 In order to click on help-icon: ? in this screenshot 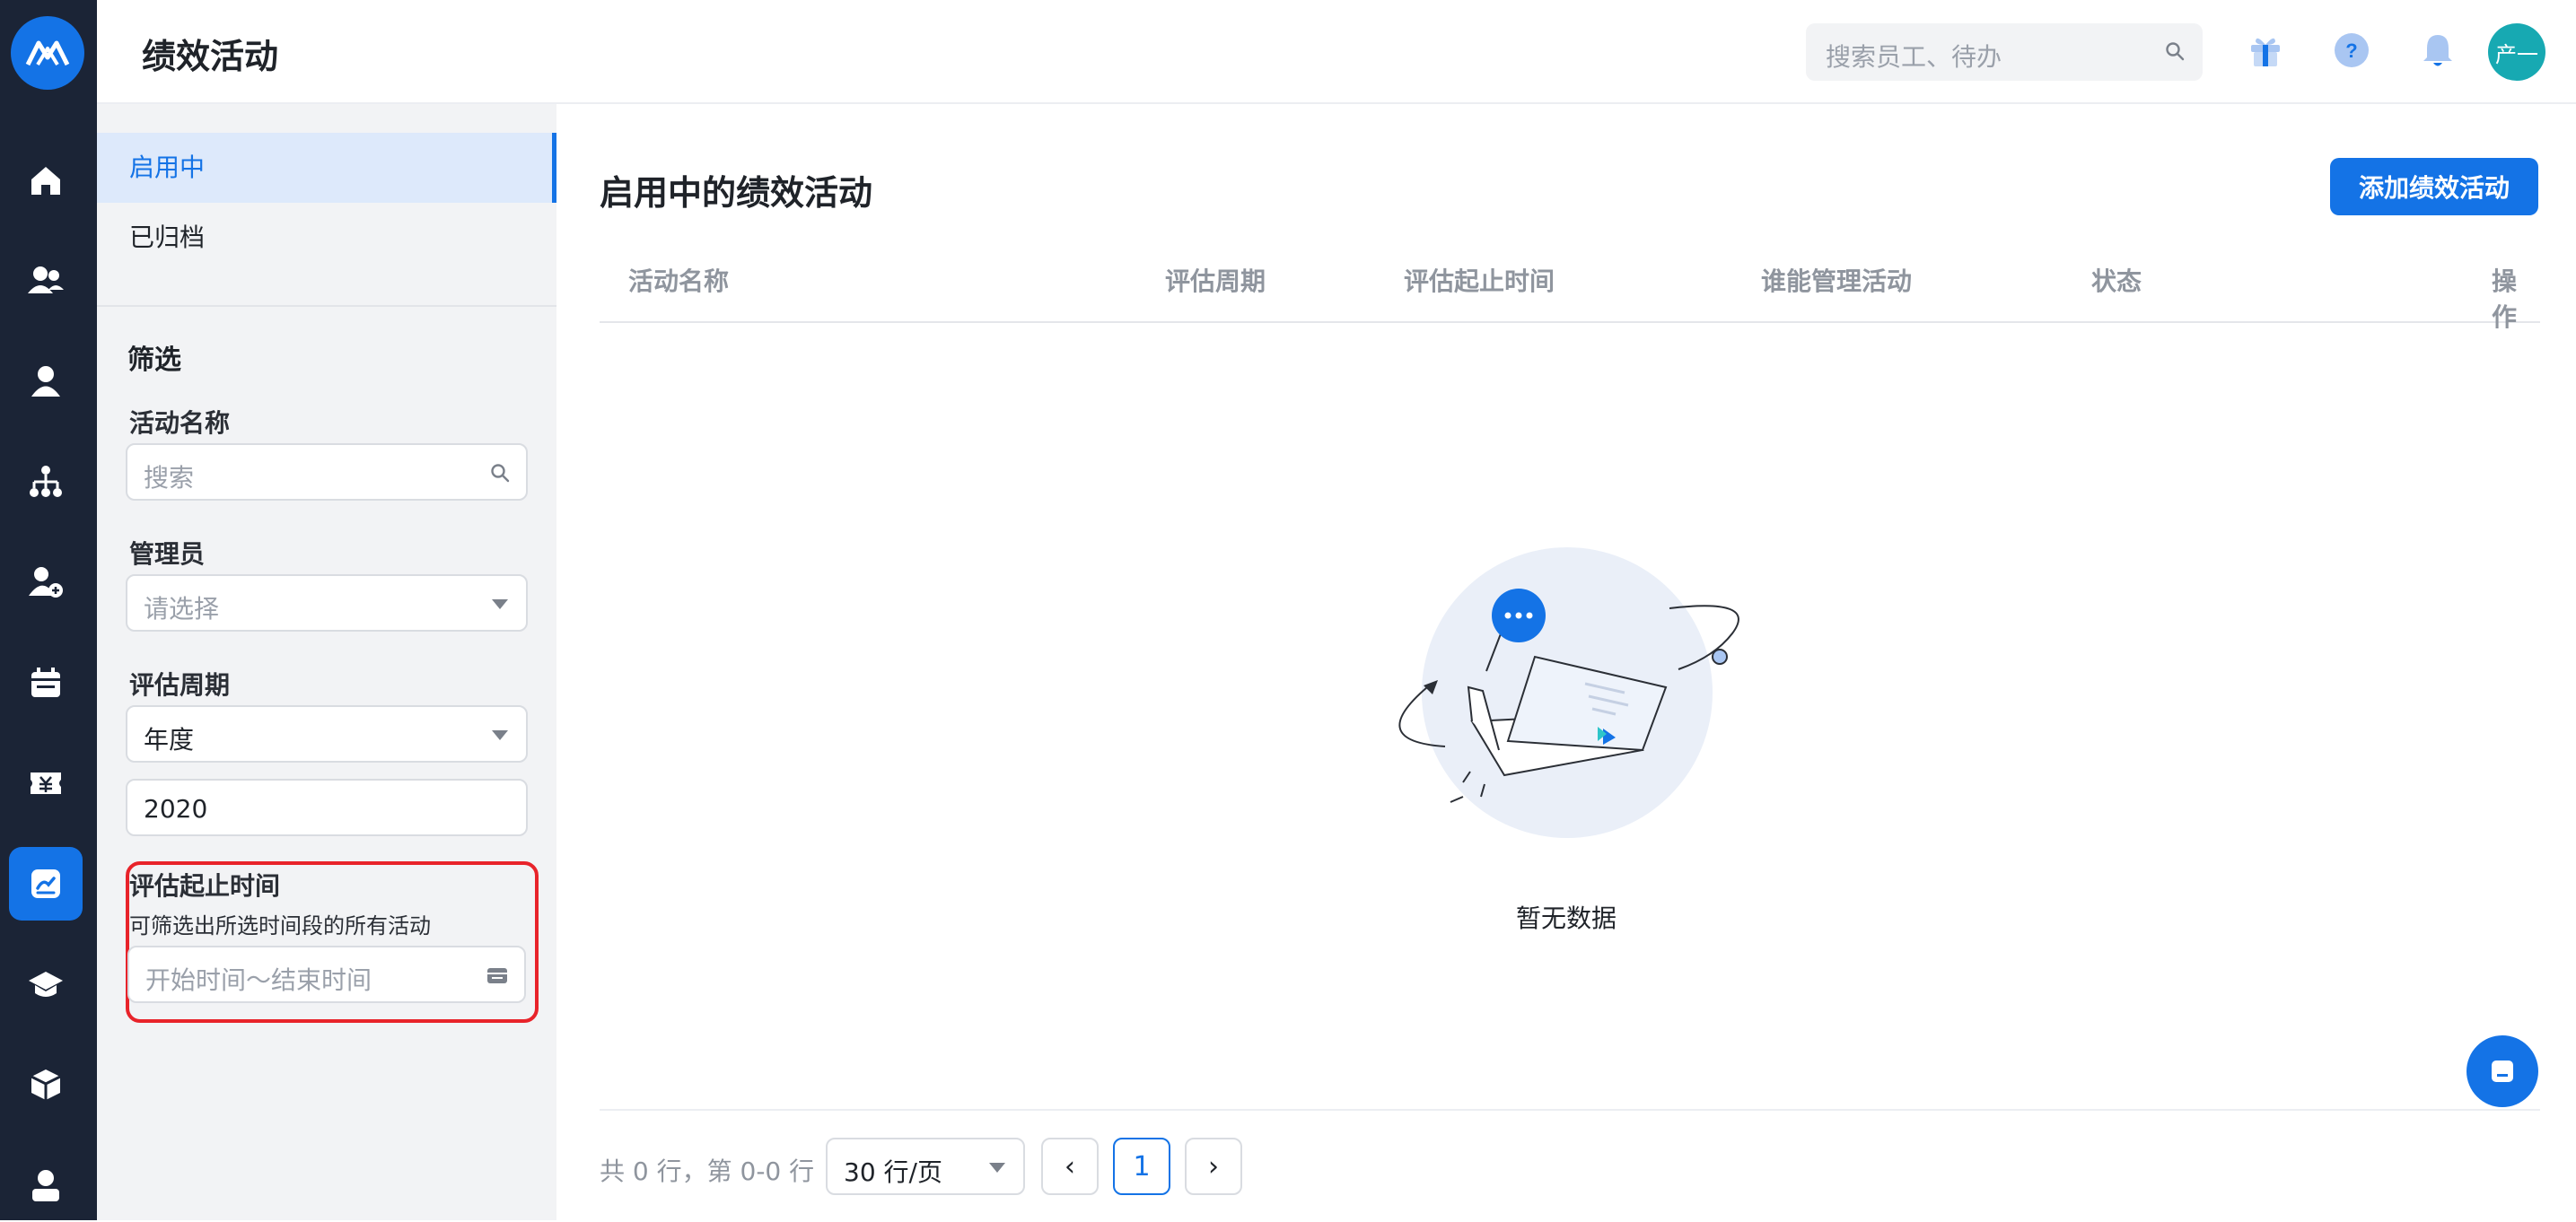, I will do `click(2352, 50)`.